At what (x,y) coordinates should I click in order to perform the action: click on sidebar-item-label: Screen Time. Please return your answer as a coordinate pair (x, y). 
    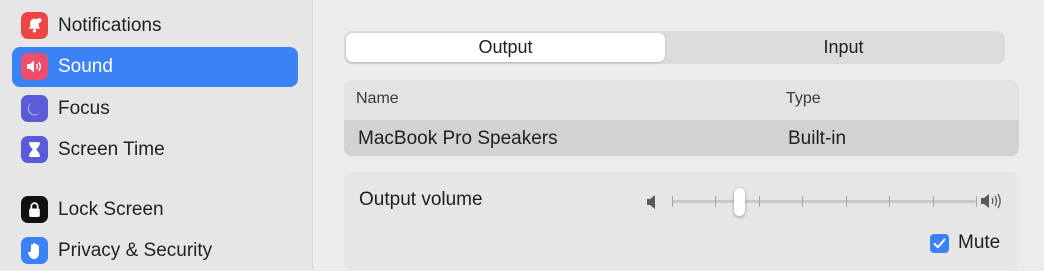
    Looking at the image, I should click on (111, 149).